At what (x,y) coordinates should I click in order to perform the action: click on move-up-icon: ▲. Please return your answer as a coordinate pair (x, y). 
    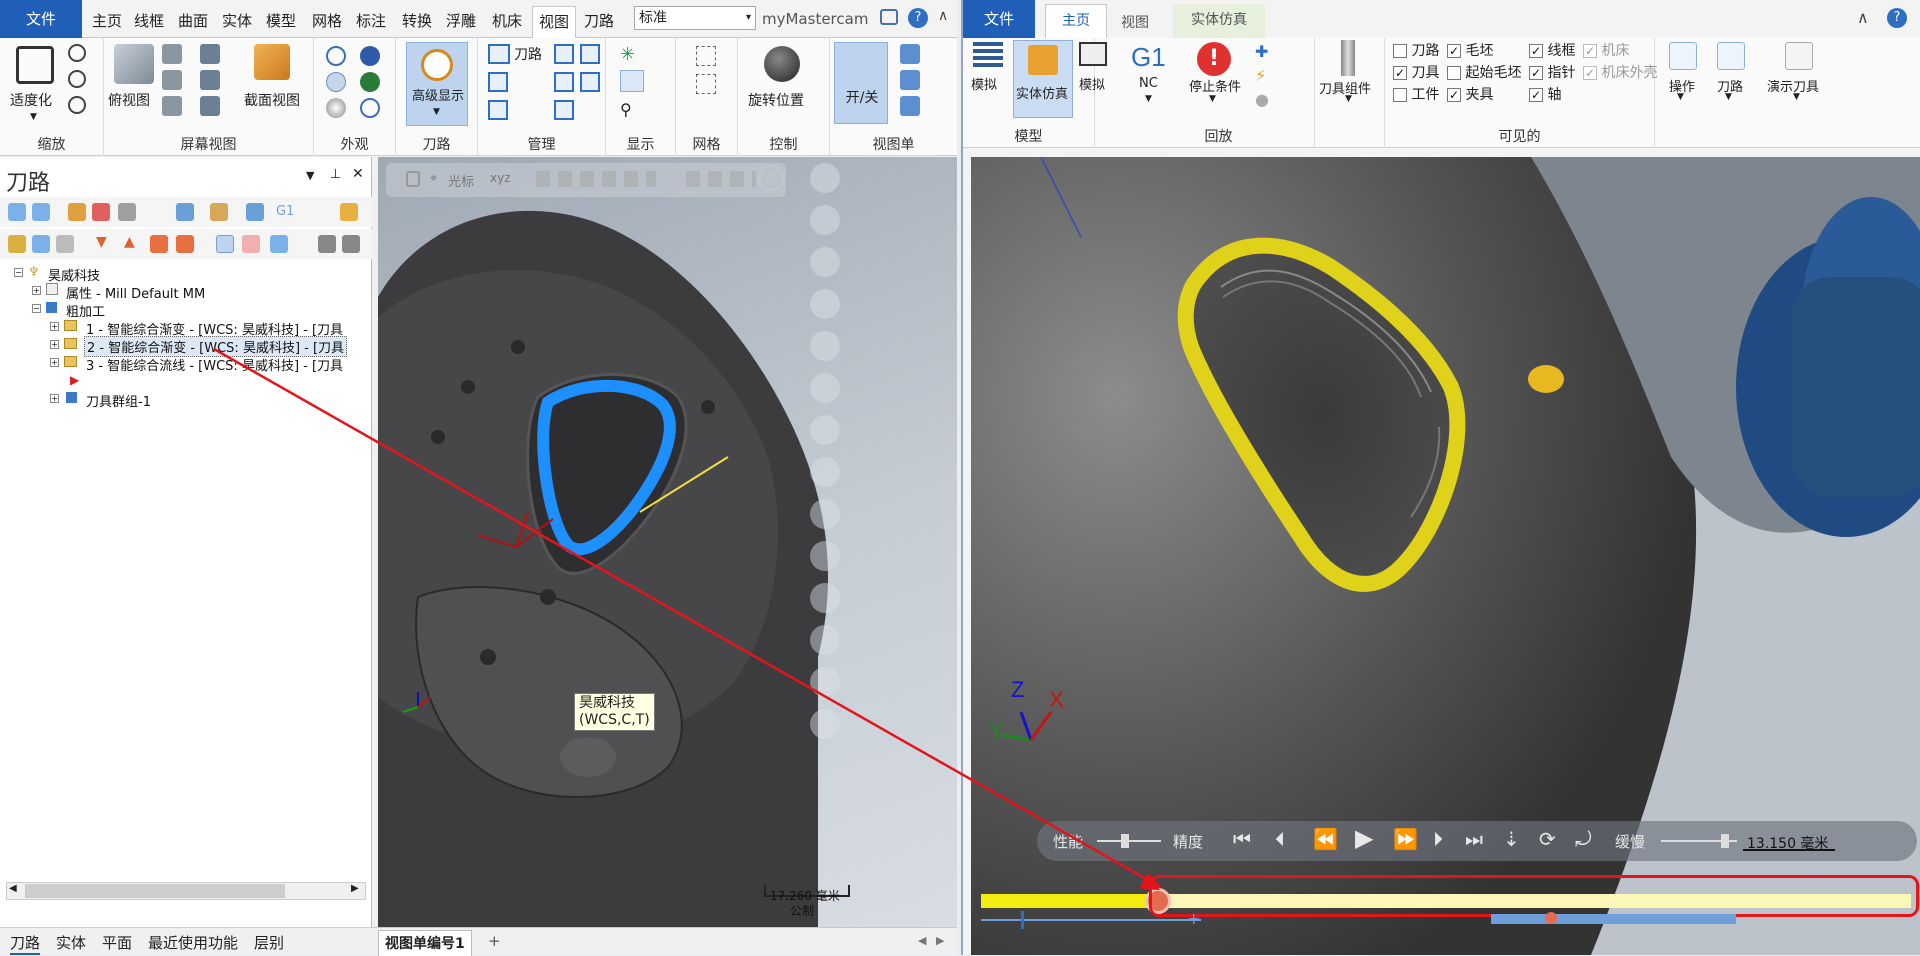
    Looking at the image, I should click on (129, 242).